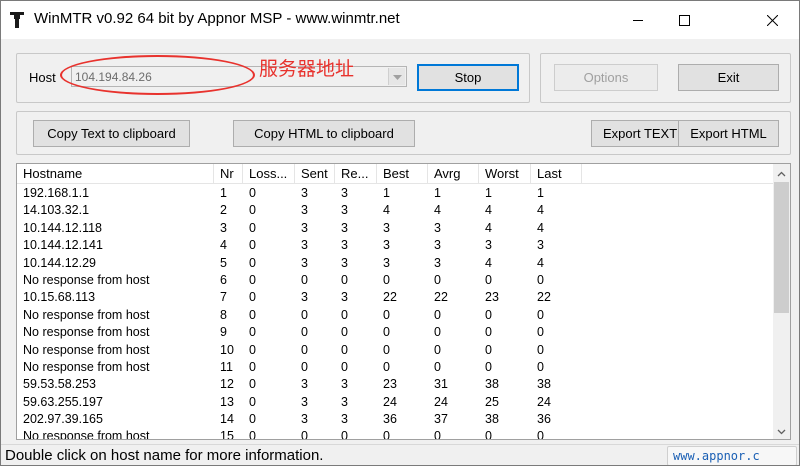 Image resolution: width=800 pixels, height=466 pixels. I want to click on cell-hostname: 192.168.1.1, so click(115, 193).